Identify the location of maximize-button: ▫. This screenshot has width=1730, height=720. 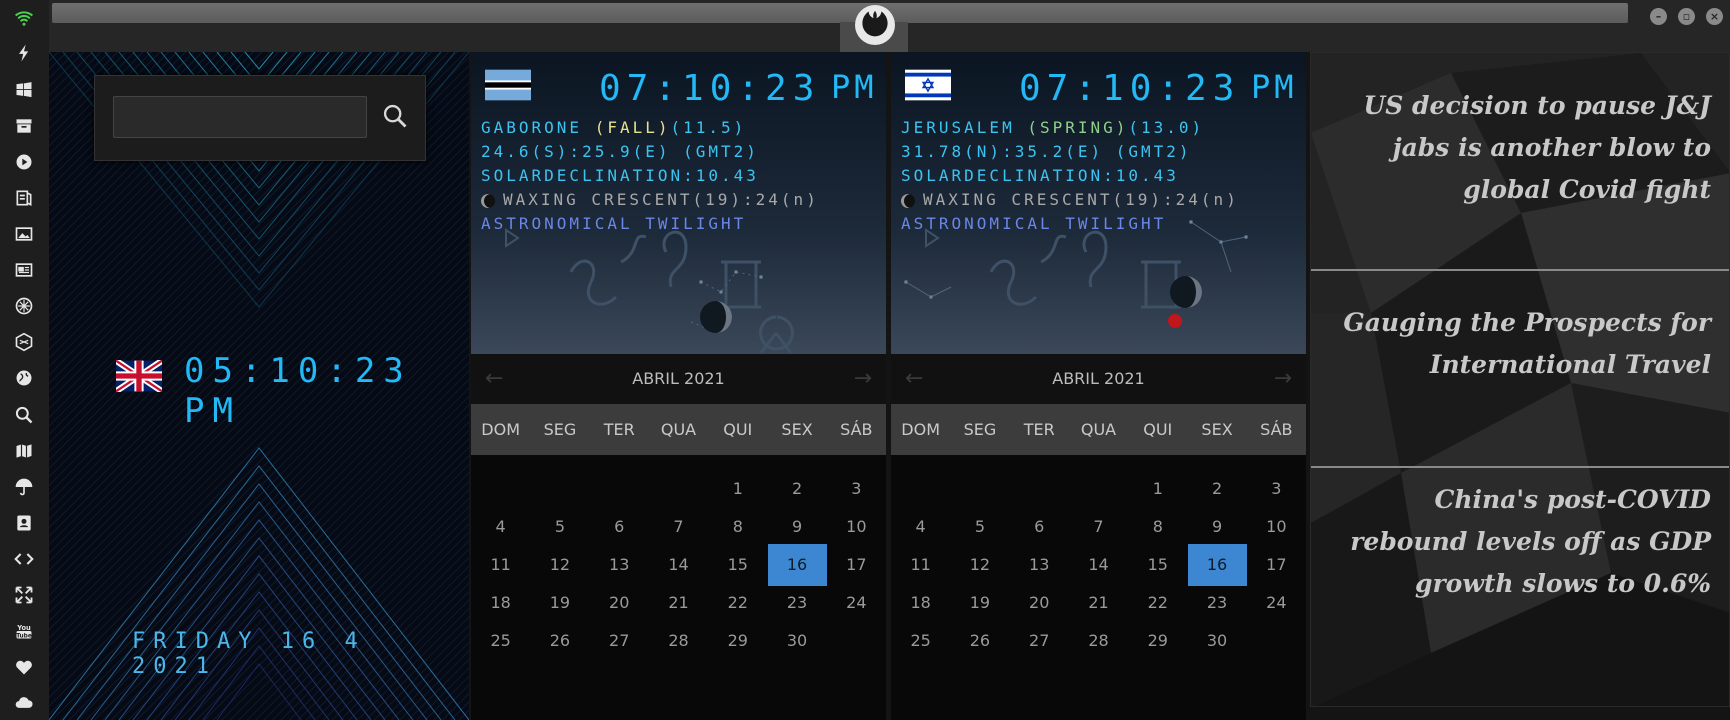
(1686, 16).